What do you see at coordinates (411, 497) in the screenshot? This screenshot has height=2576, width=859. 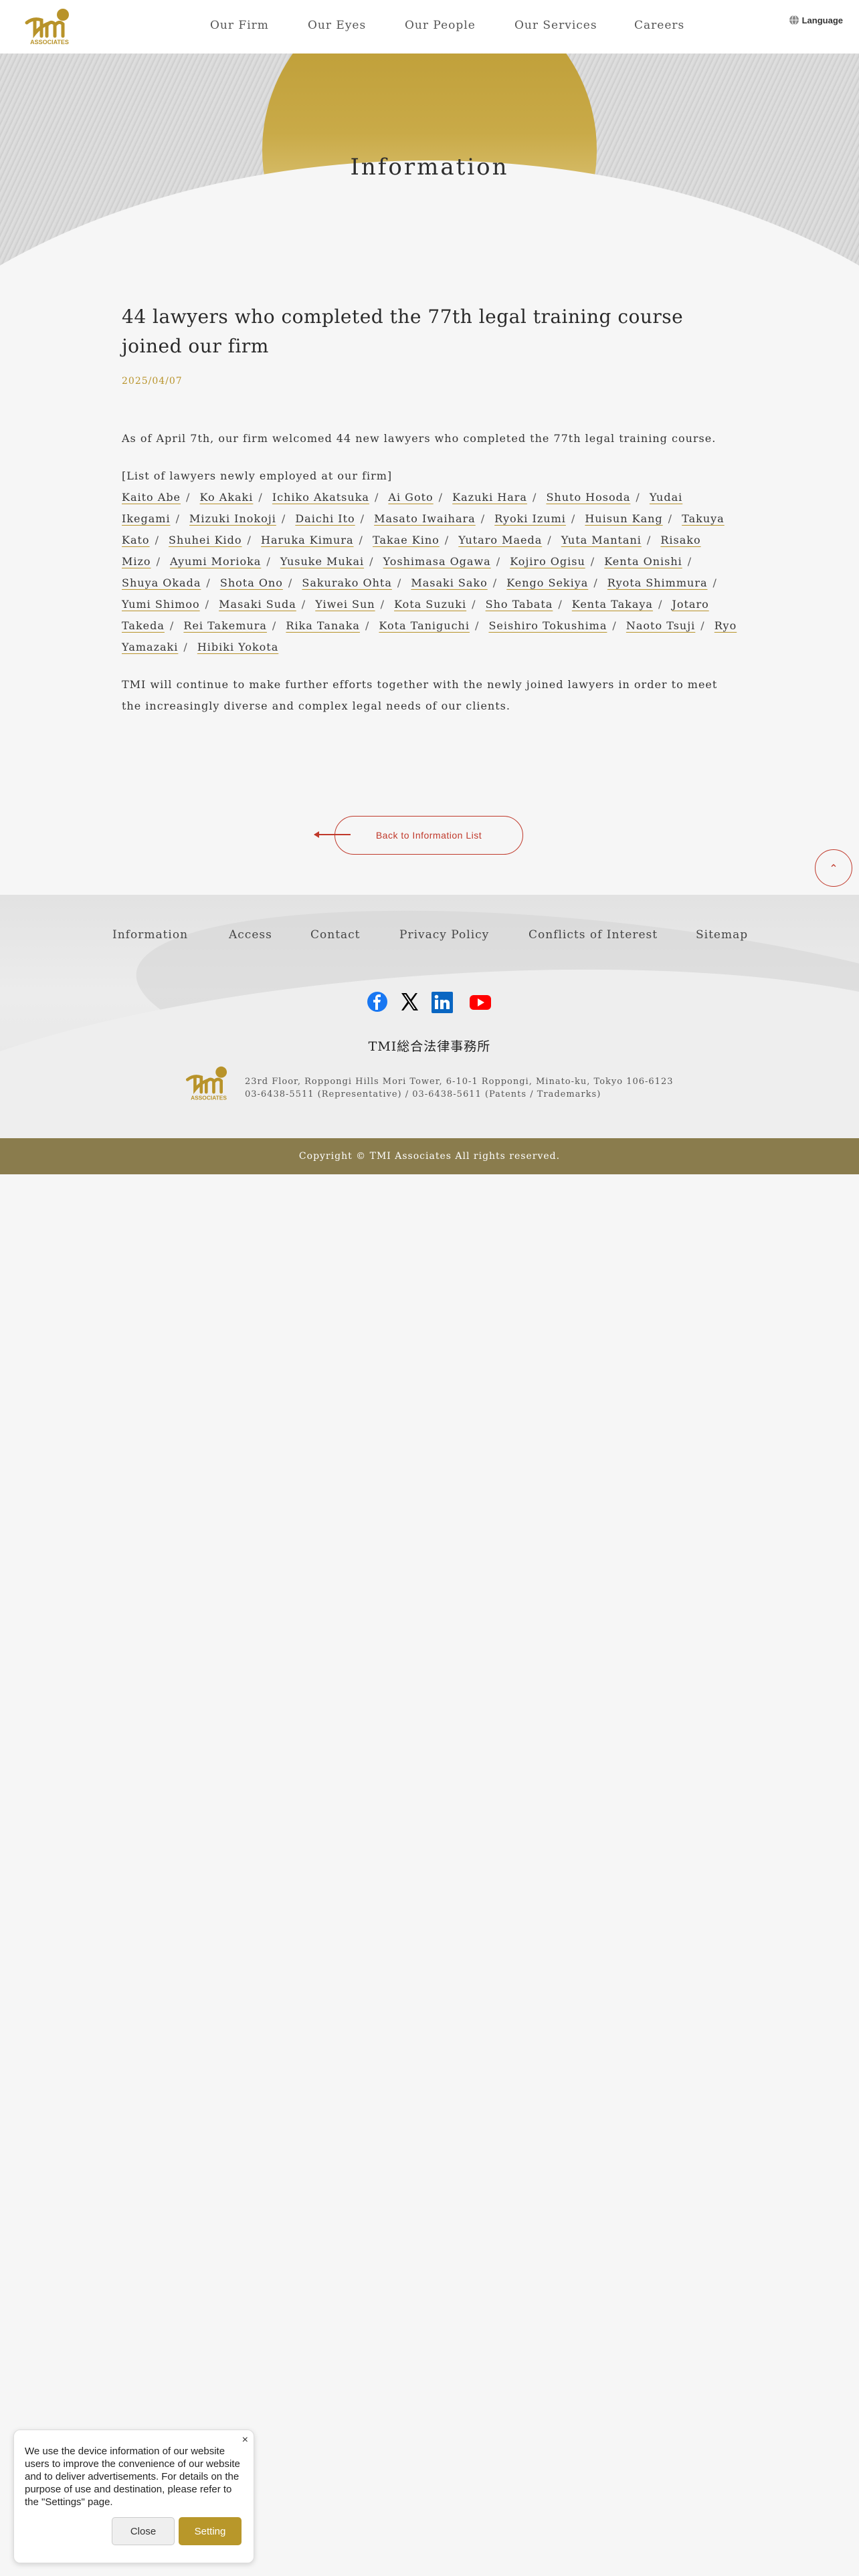 I see `lawyer-link: Ai Goto` at bounding box center [411, 497].